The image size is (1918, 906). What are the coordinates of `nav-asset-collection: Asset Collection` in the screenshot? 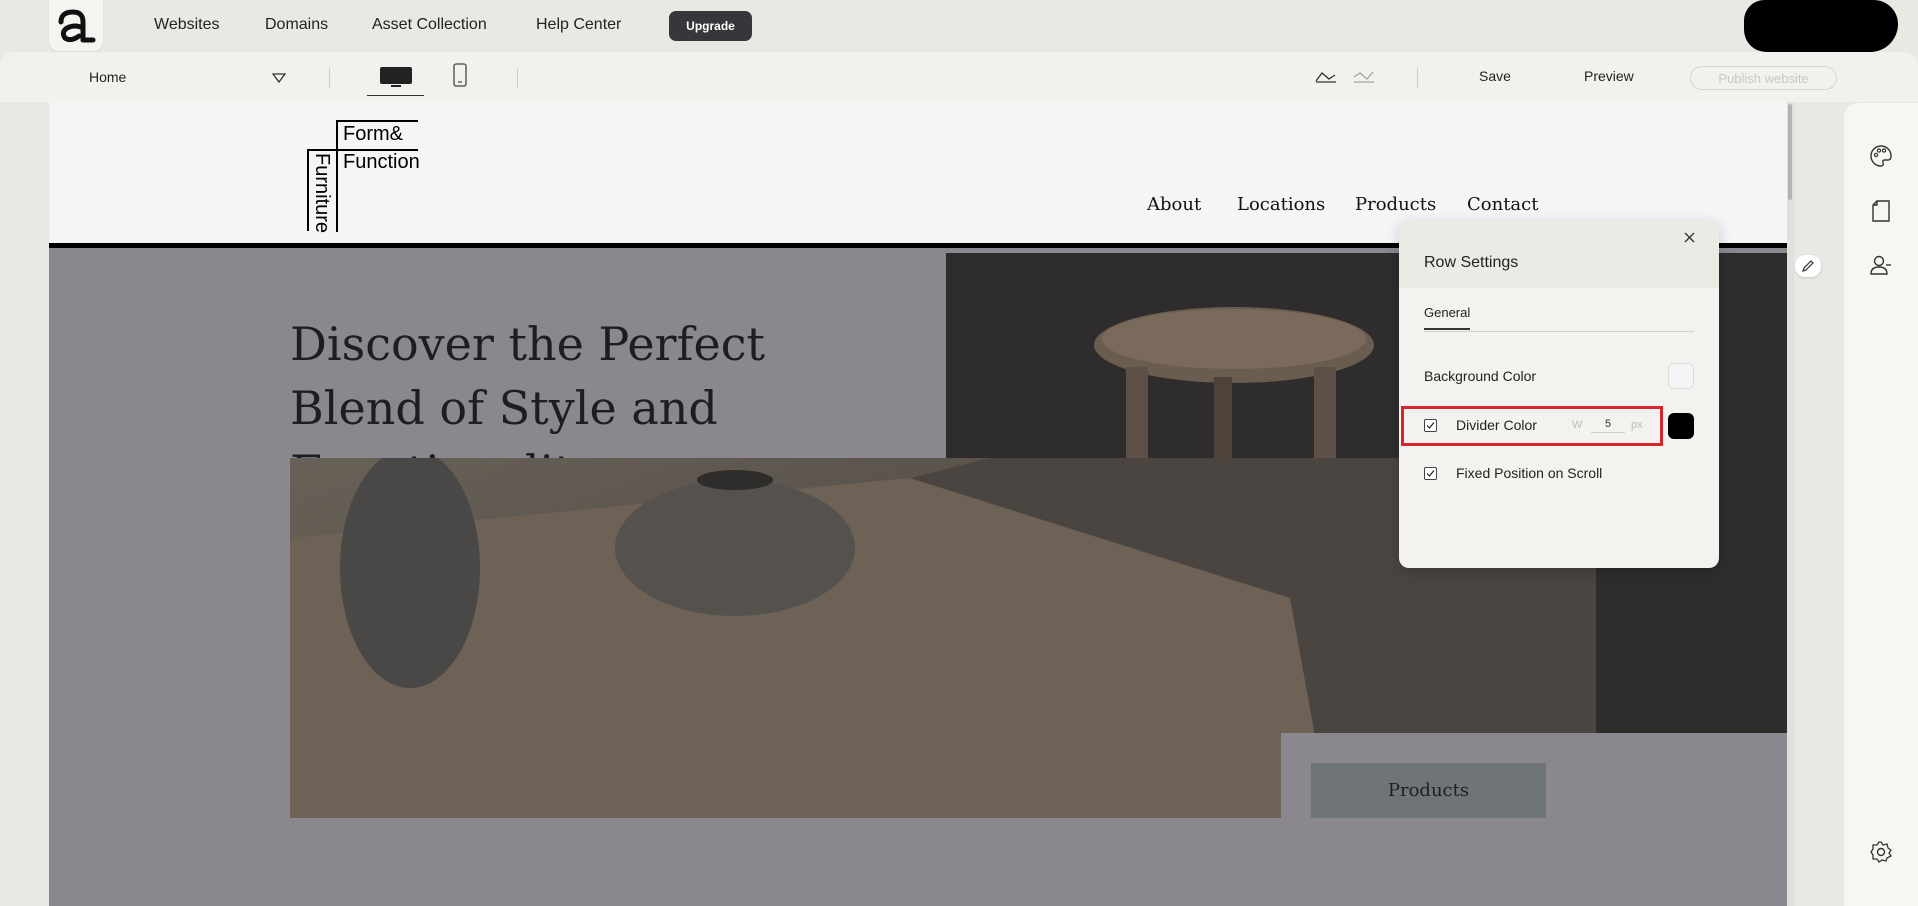 It's located at (429, 25).